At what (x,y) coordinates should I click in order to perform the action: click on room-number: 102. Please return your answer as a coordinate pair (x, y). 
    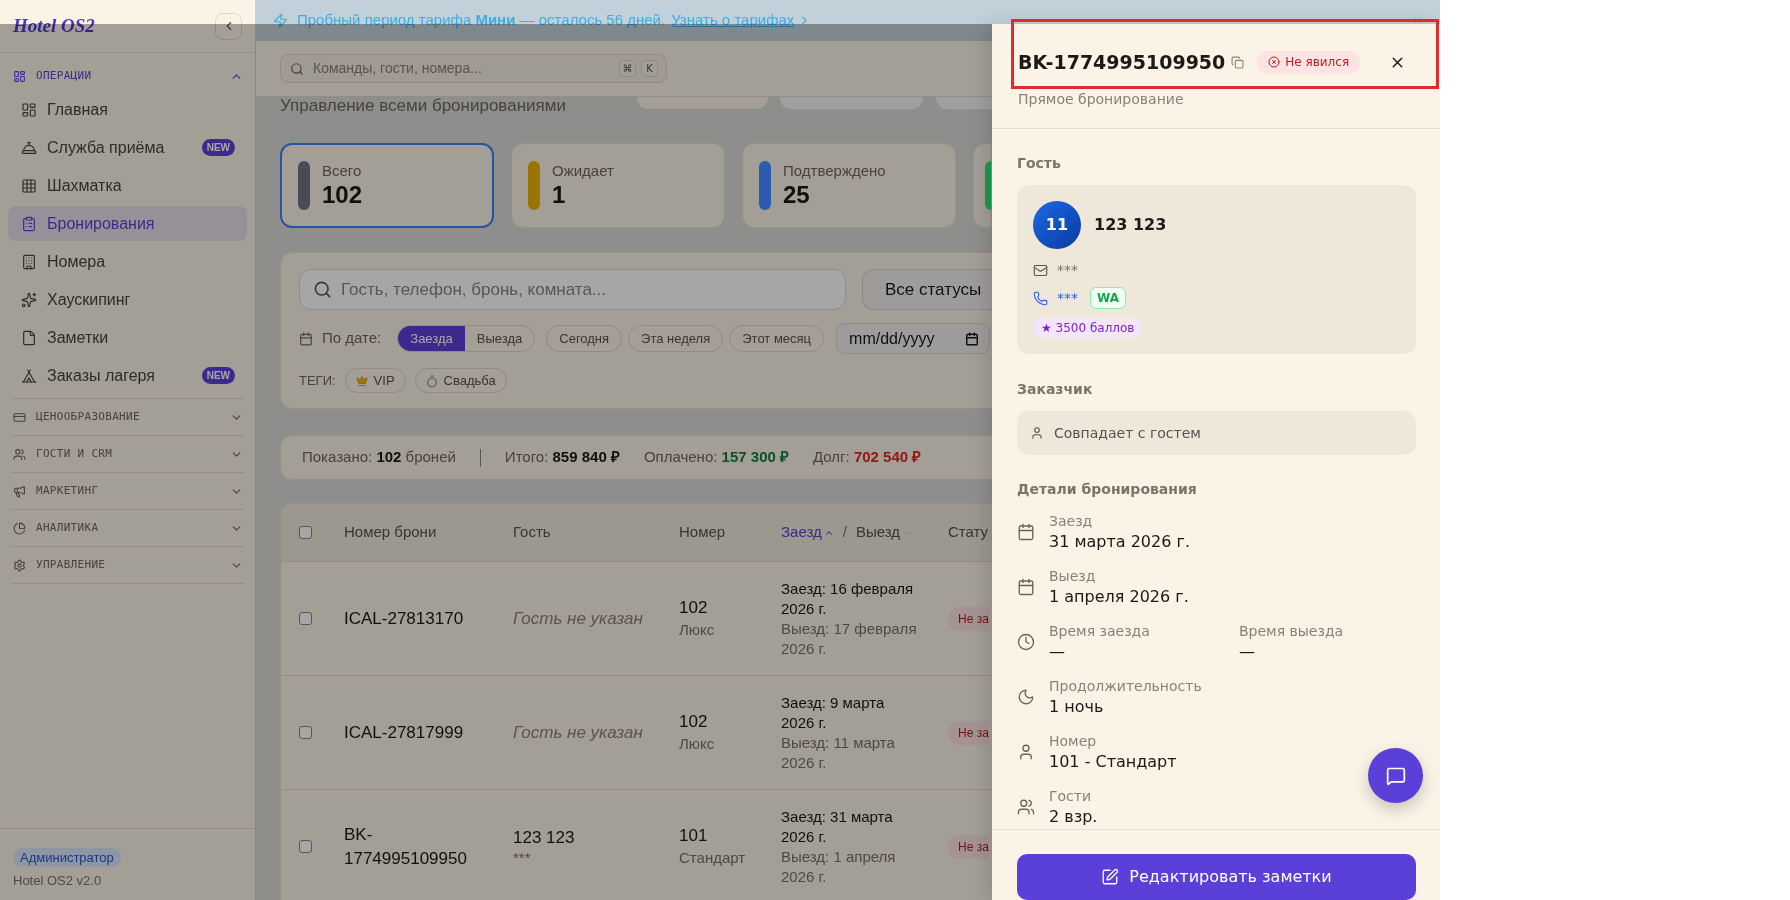
    Looking at the image, I should click on (693, 608).